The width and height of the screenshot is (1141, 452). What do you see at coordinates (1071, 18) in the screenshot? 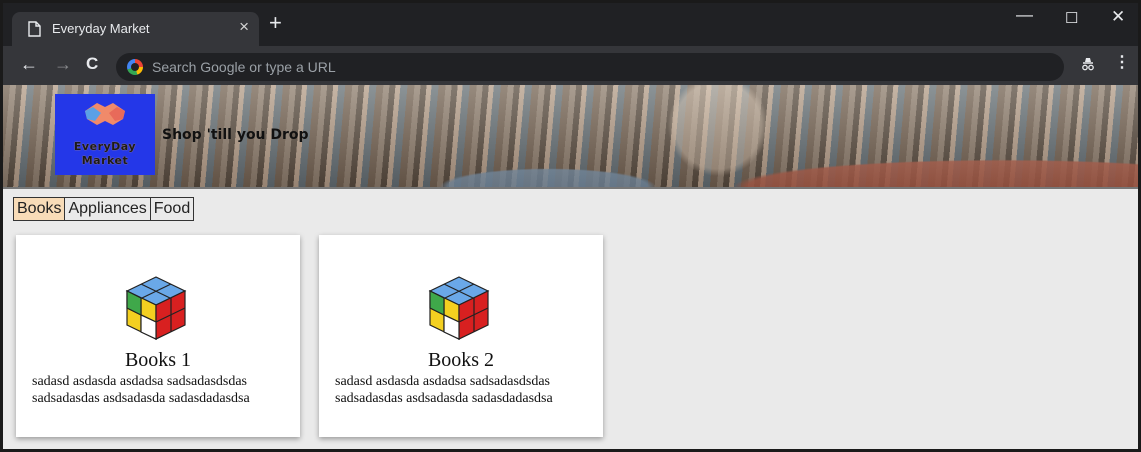
I see `maximize-button: ☐` at bounding box center [1071, 18].